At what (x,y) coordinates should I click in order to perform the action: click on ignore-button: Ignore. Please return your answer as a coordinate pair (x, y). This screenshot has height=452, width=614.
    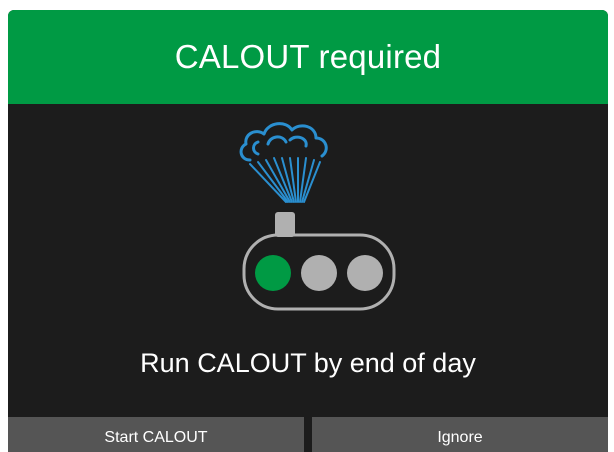
    Looking at the image, I should click on (460, 434).